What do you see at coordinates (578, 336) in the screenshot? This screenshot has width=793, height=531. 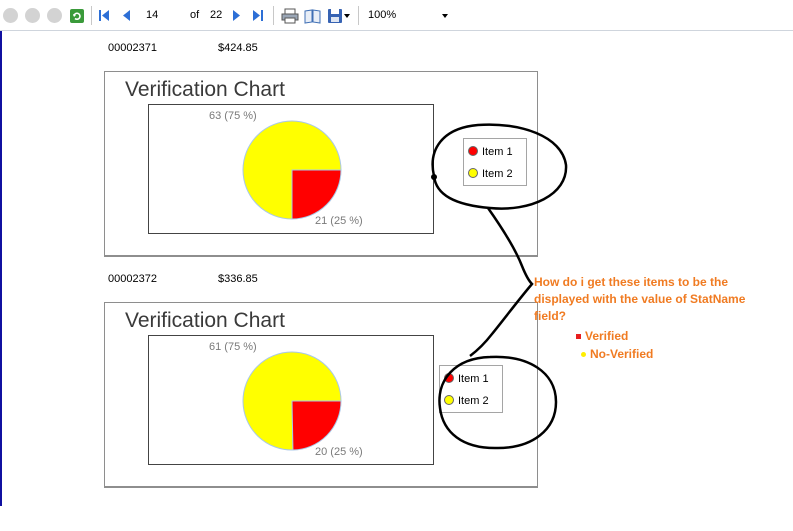 I see `red-bullet-icon` at bounding box center [578, 336].